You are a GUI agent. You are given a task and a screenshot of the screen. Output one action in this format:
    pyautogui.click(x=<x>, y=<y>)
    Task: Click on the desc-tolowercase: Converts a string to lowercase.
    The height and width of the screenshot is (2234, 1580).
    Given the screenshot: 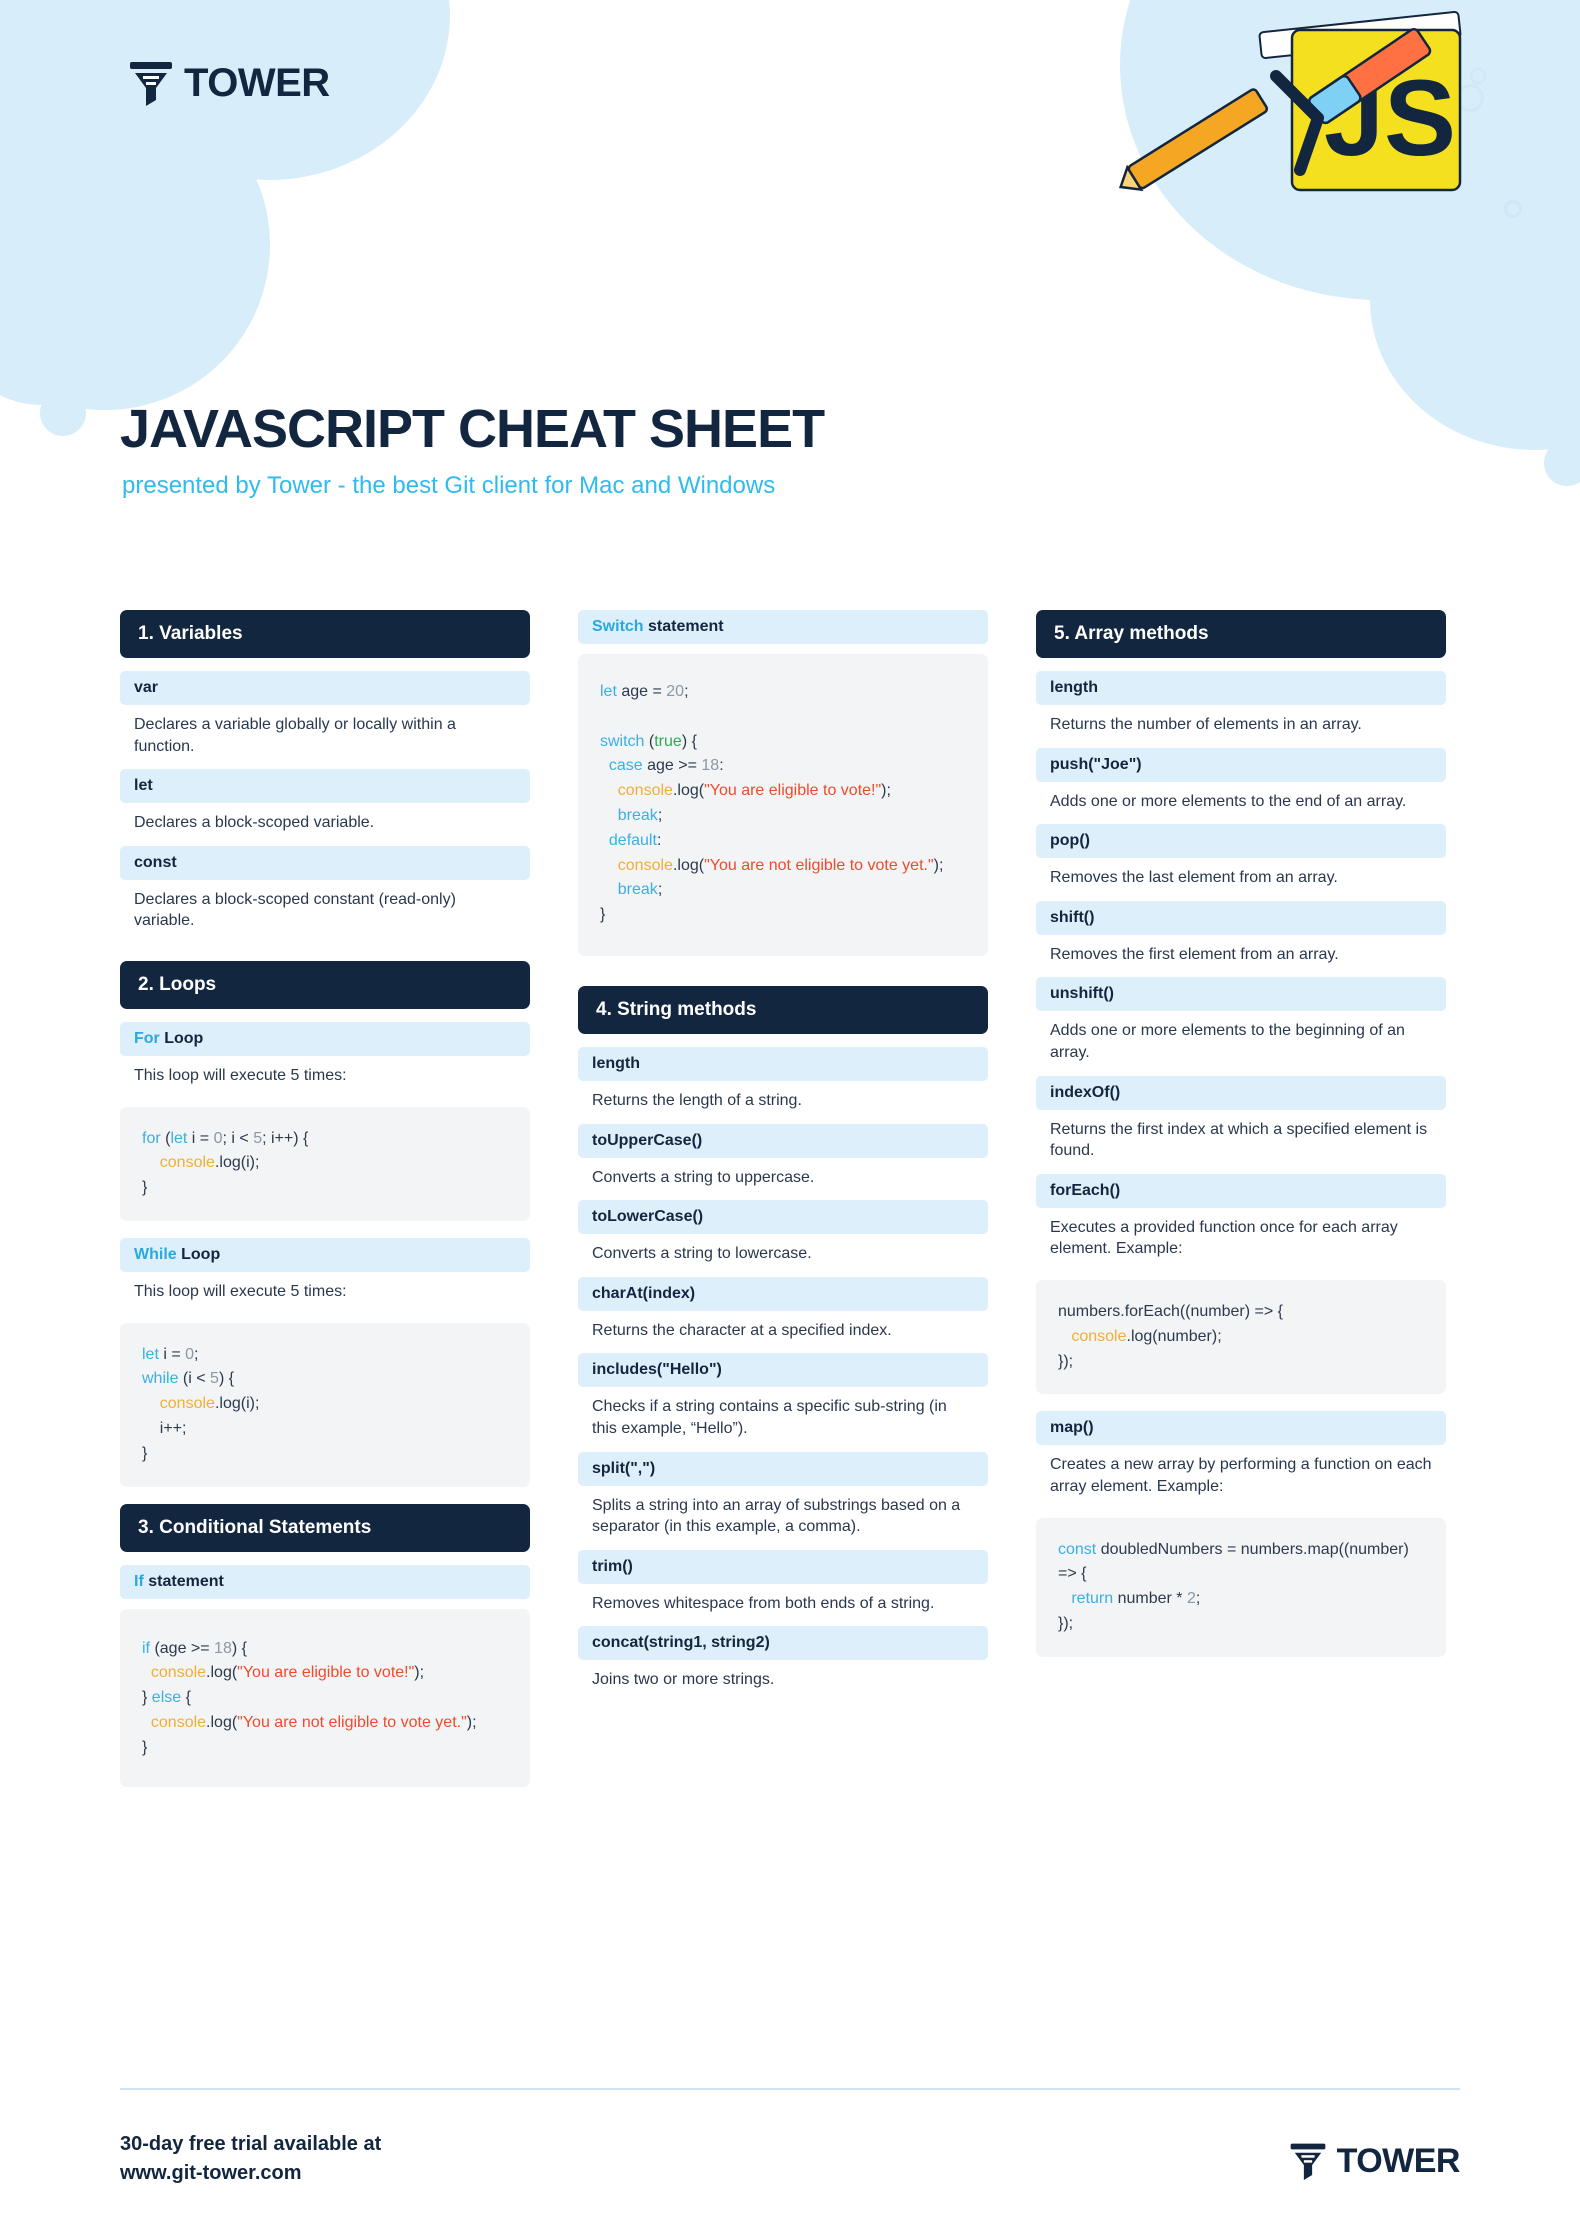 What is the action you would take?
    pyautogui.click(x=702, y=1254)
    